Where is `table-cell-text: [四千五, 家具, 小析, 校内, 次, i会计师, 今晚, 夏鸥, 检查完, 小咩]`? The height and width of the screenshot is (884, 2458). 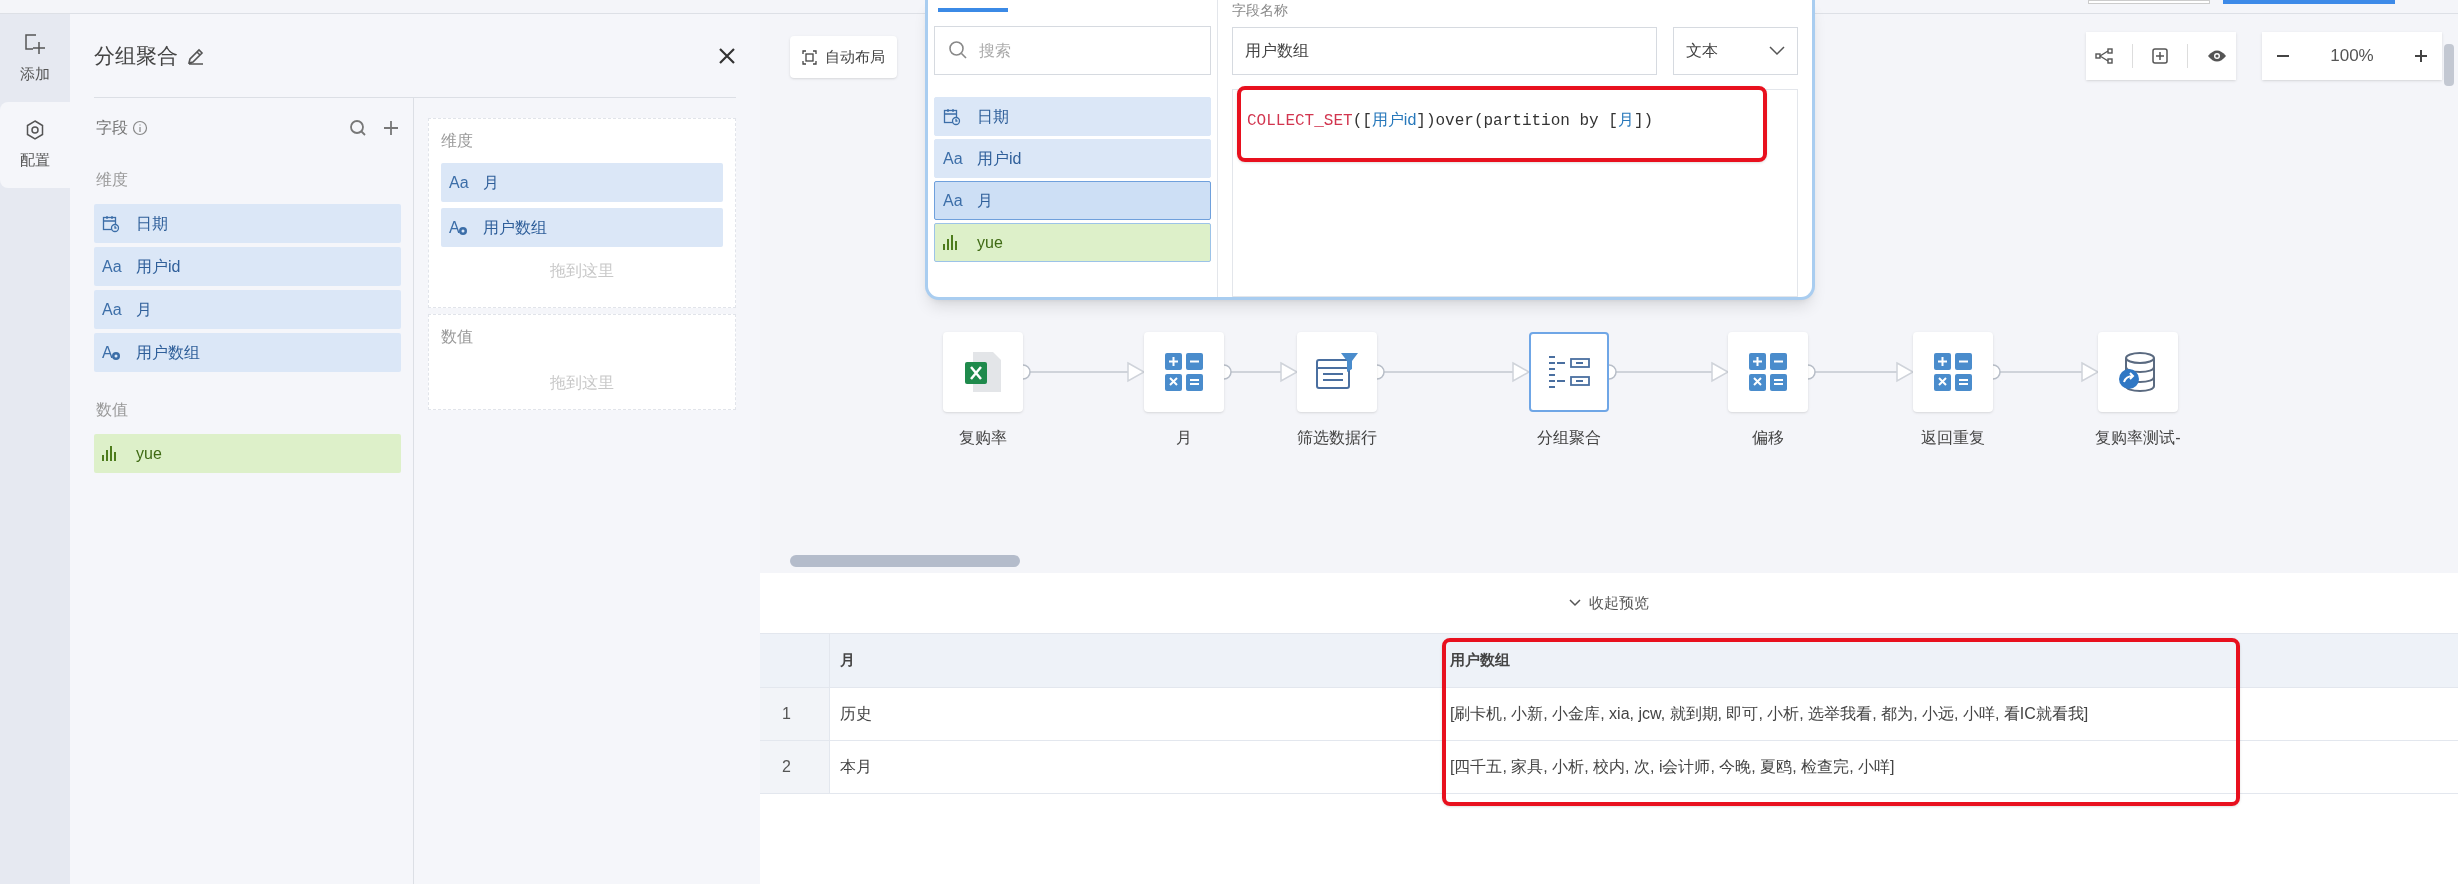 table-cell-text: [四千五, 家具, 小析, 校内, 次, i会计师, 今晚, 夏鸥, 检查完, 小咩] is located at coordinates (1672, 767).